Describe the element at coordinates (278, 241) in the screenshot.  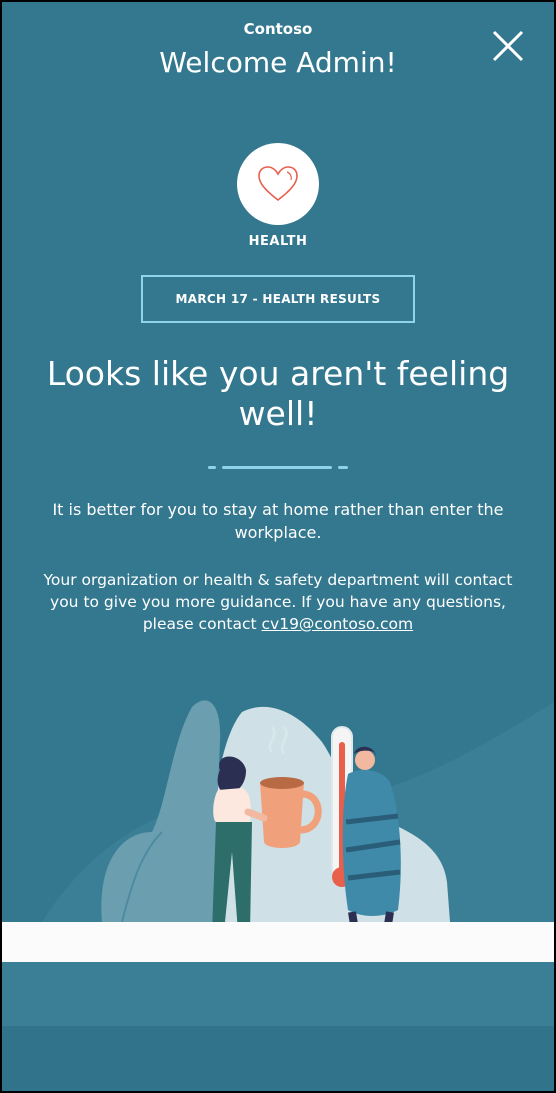
I see `category-label: HEALTH` at that location.